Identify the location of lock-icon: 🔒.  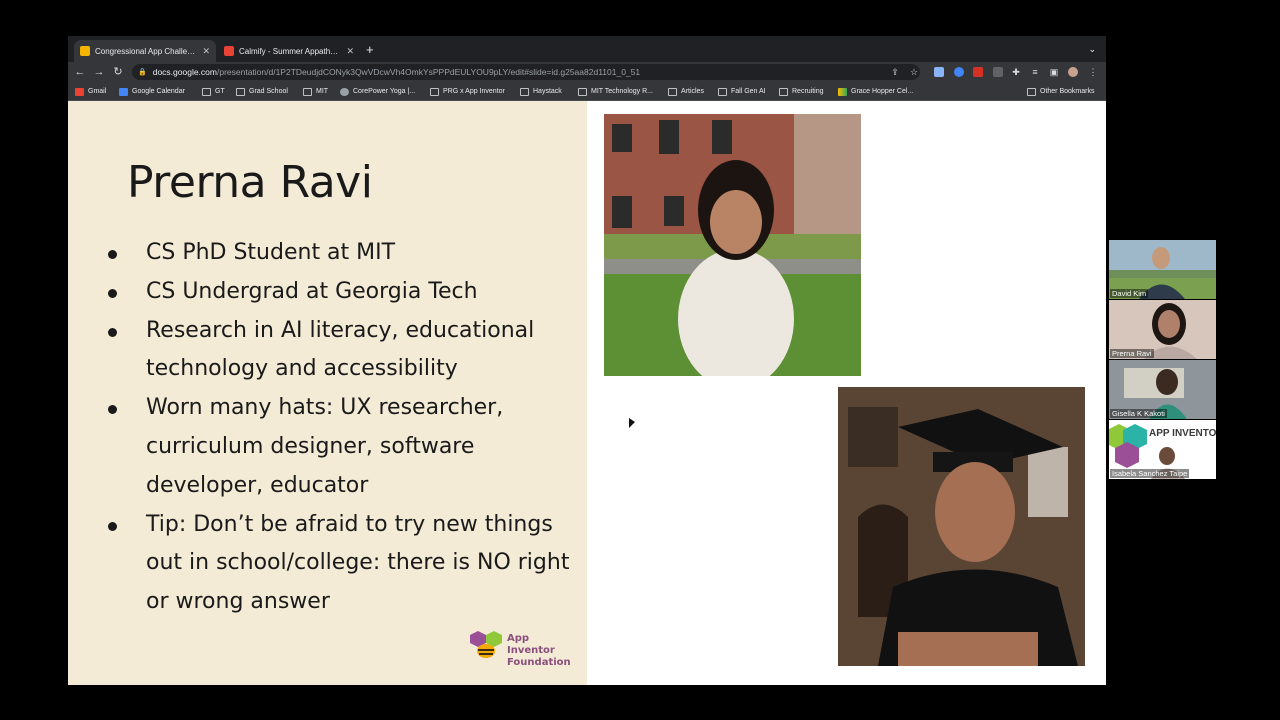
(142, 72).